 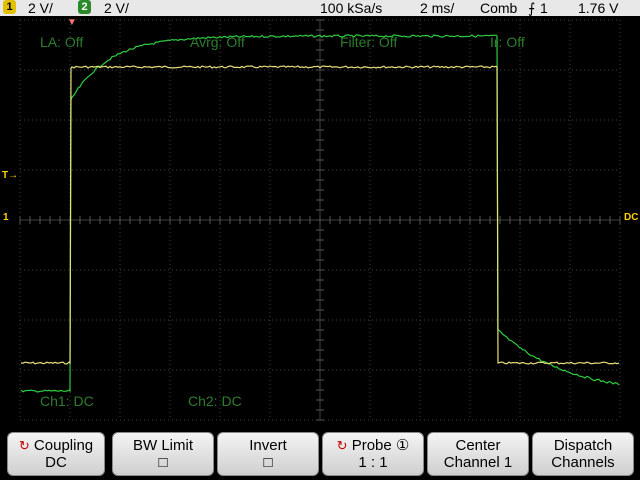 I want to click on invert-label: Invert, so click(x=268, y=445).